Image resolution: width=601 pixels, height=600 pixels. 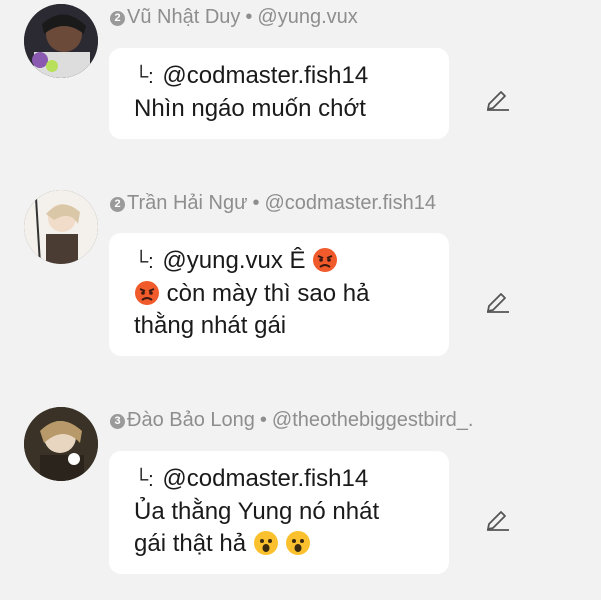 I want to click on author-name: Trần Hải Ngư, so click(x=187, y=203).